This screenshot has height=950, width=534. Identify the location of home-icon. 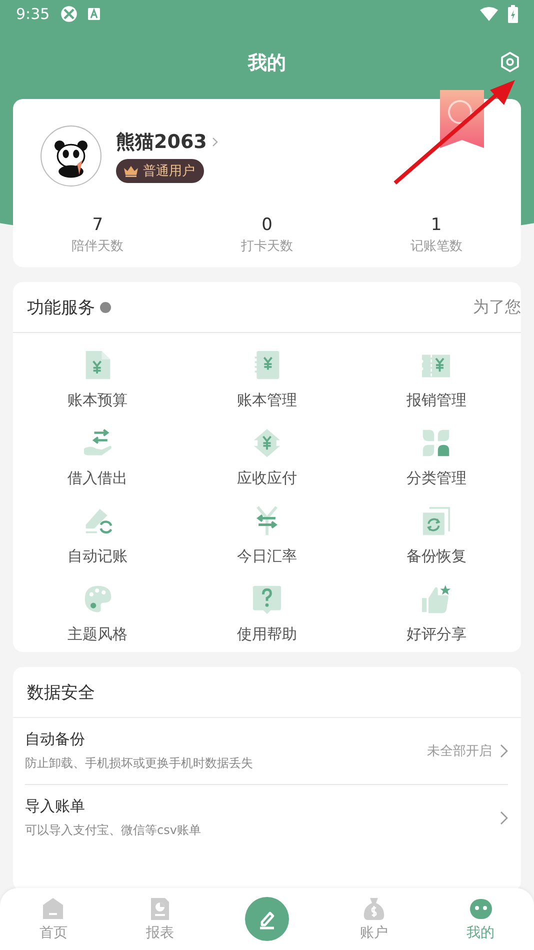
(53, 908).